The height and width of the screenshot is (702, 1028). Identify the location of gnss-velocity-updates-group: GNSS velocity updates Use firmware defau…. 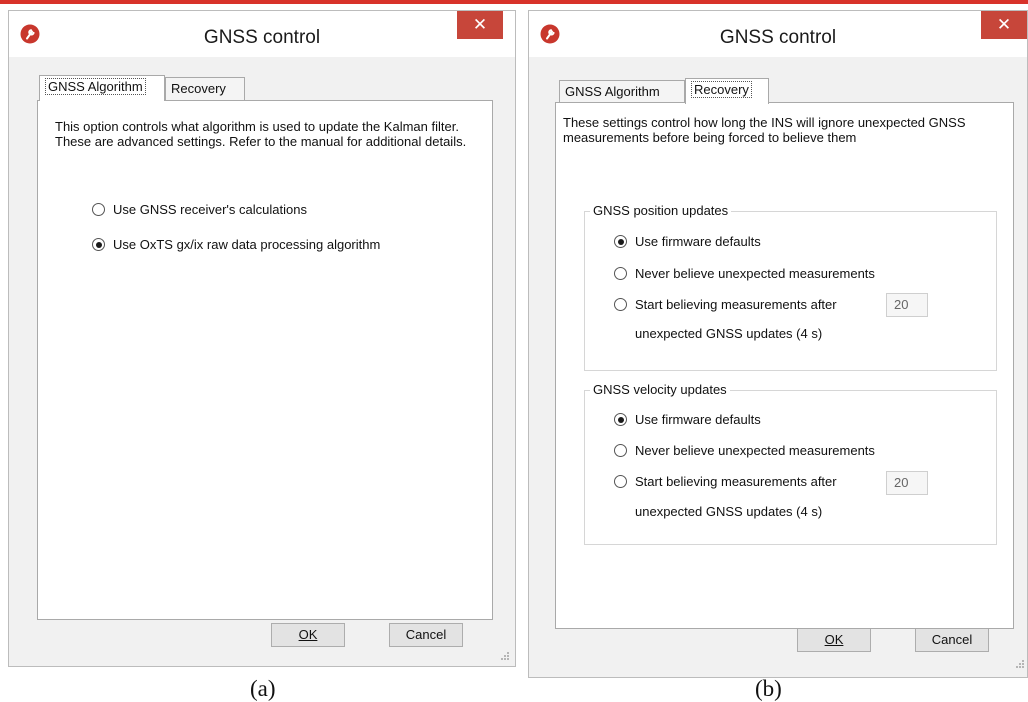
(790, 463).